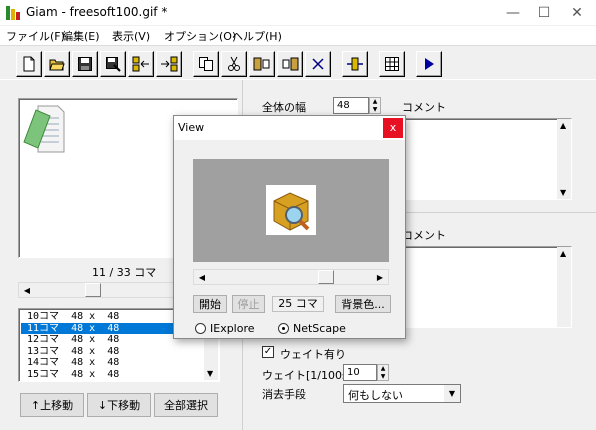 This screenshot has height=430, width=596. Describe the element at coordinates (210, 304) in the screenshot. I see `start-button: 開始` at that location.